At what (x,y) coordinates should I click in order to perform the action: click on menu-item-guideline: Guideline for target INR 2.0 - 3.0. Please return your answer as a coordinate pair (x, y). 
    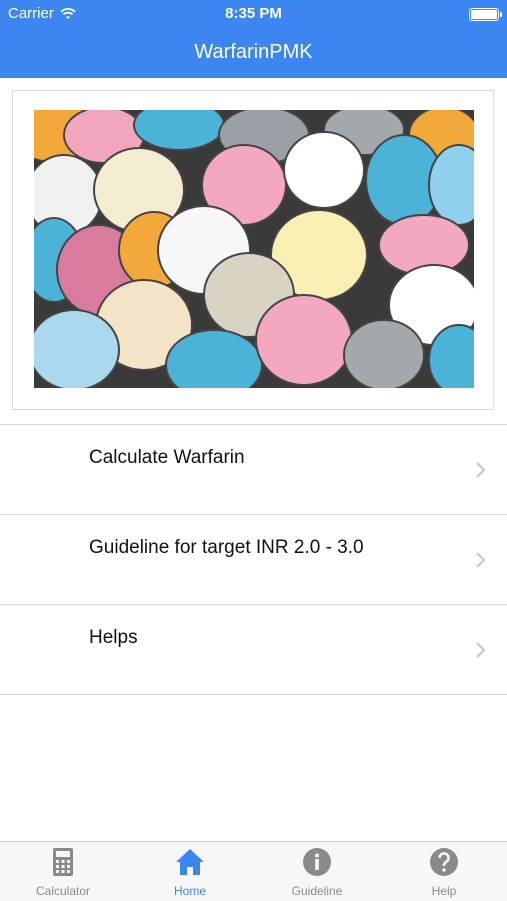
    Looking at the image, I should click on (253, 559).